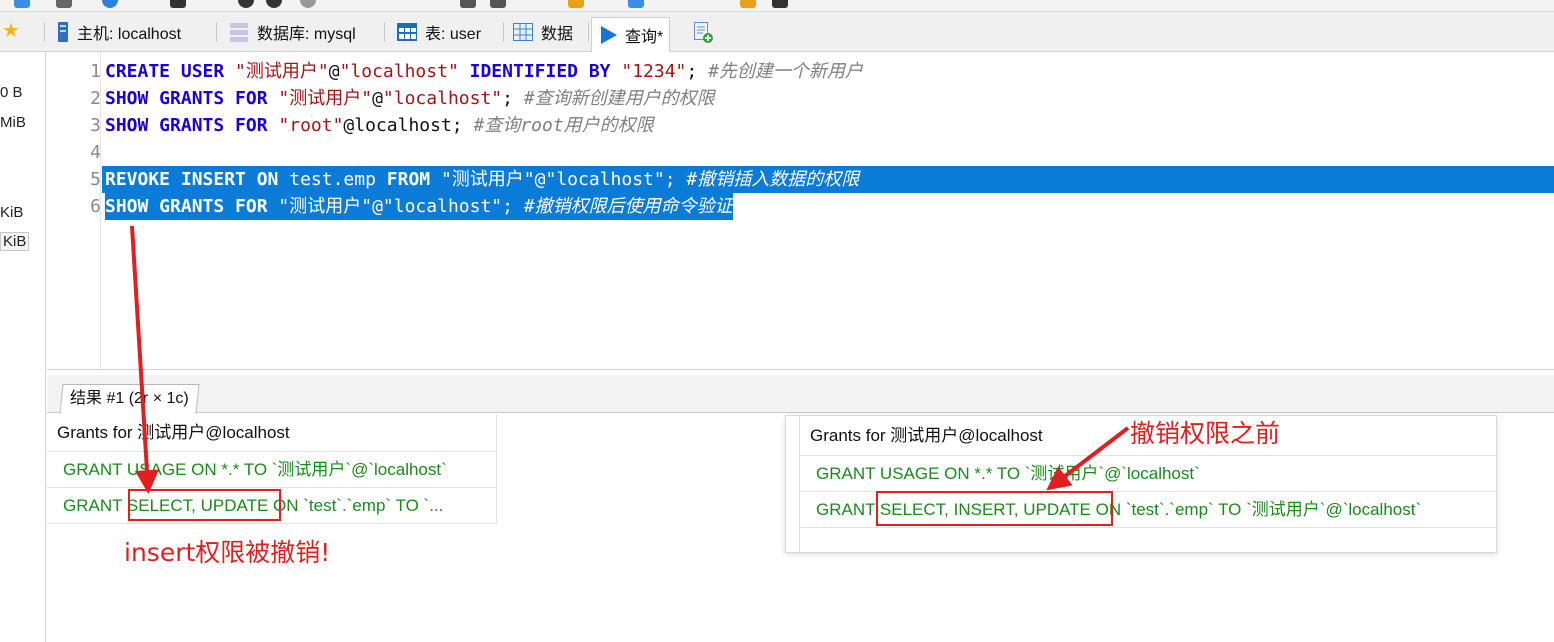 This screenshot has width=1554, height=642. What do you see at coordinates (773, 179) in the screenshot?
I see `sql-comment: #撤销插入数据的权限` at bounding box center [773, 179].